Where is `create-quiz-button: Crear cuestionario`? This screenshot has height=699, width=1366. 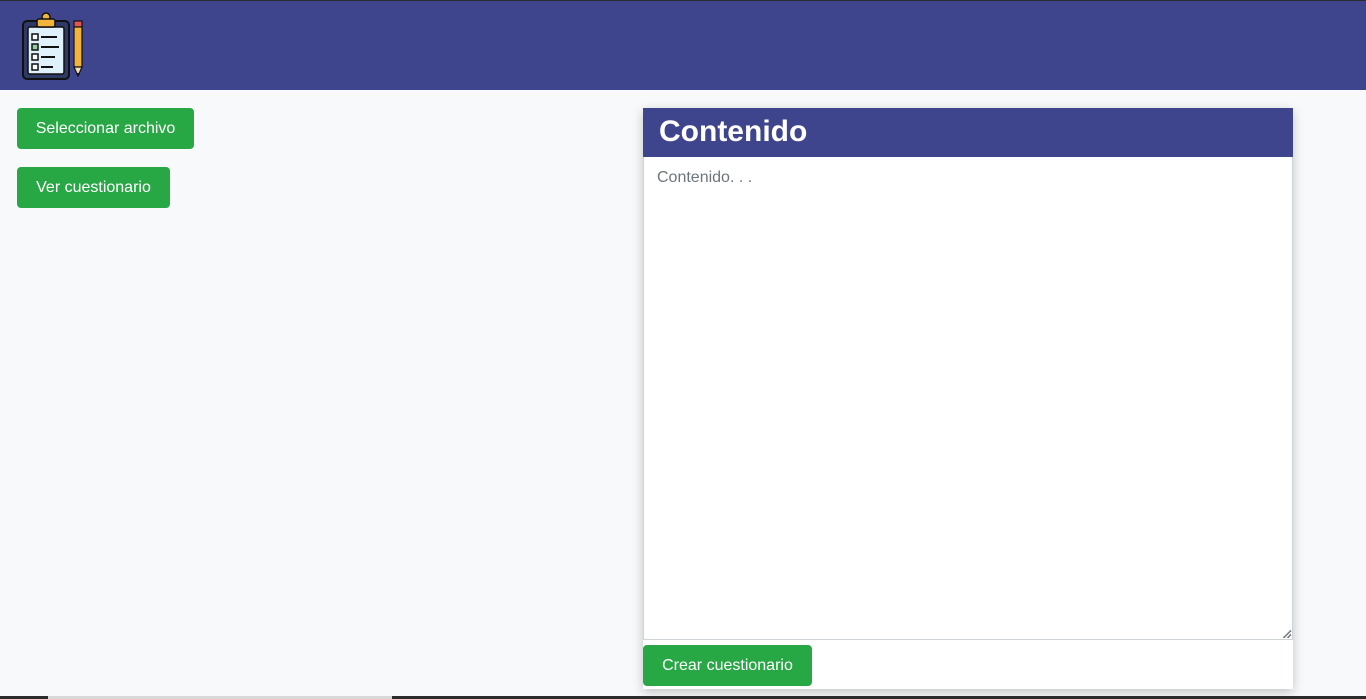
create-quiz-button: Crear cuestionario is located at coordinates (727, 665).